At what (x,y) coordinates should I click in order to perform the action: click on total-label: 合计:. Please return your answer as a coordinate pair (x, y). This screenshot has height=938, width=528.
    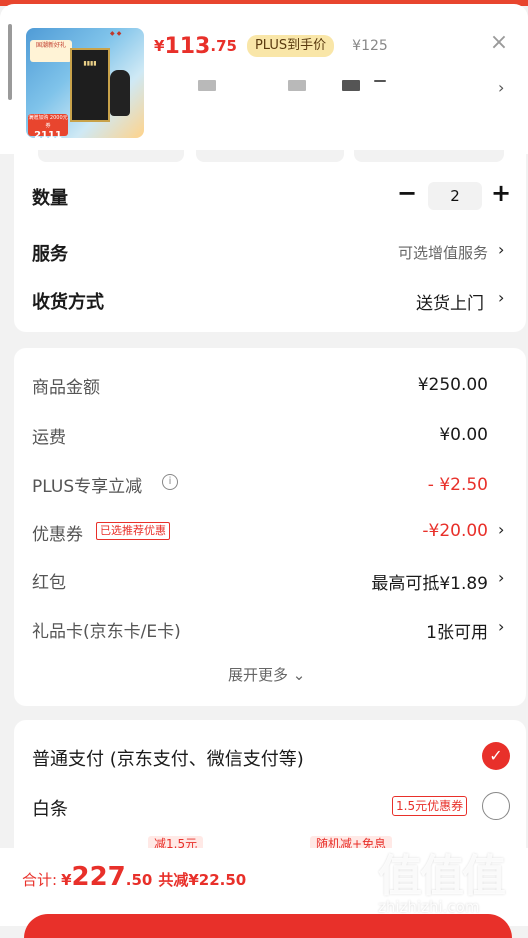
    Looking at the image, I should click on (40, 880).